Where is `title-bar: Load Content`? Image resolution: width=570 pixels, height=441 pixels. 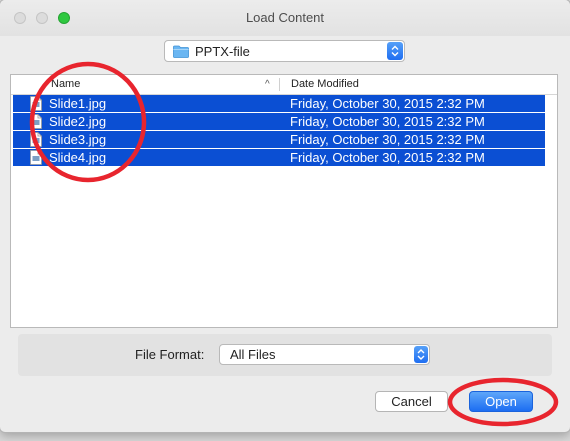 title-bar: Load Content is located at coordinates (285, 18).